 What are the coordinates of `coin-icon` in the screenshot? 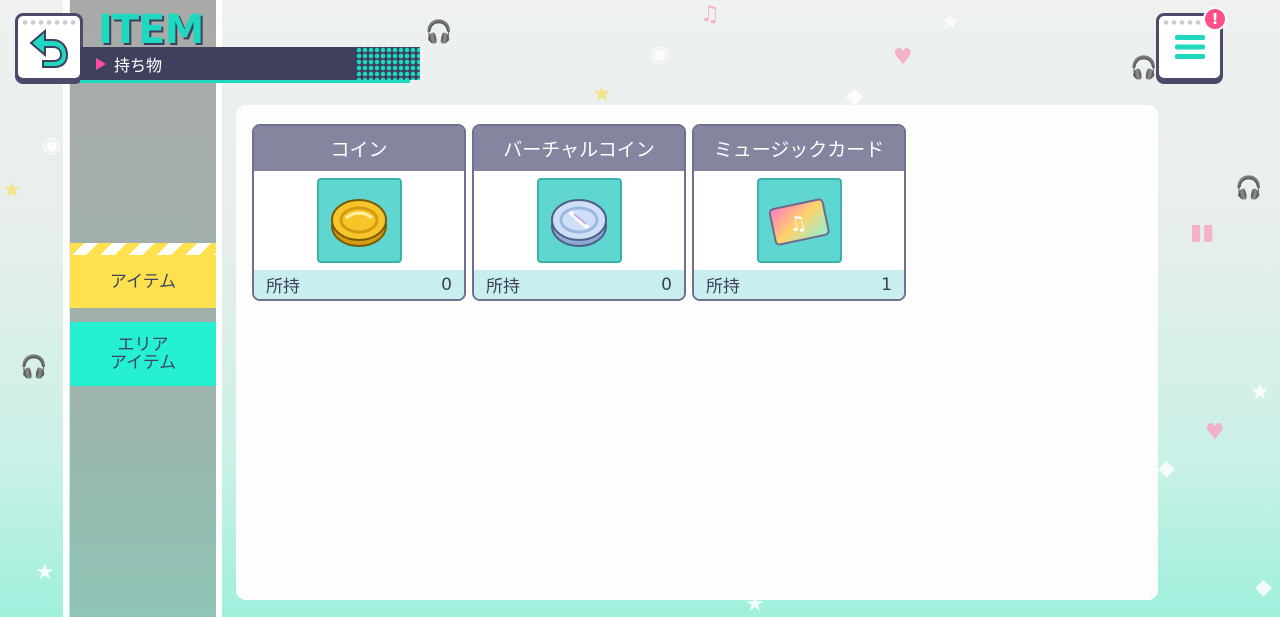 It's located at (359, 222).